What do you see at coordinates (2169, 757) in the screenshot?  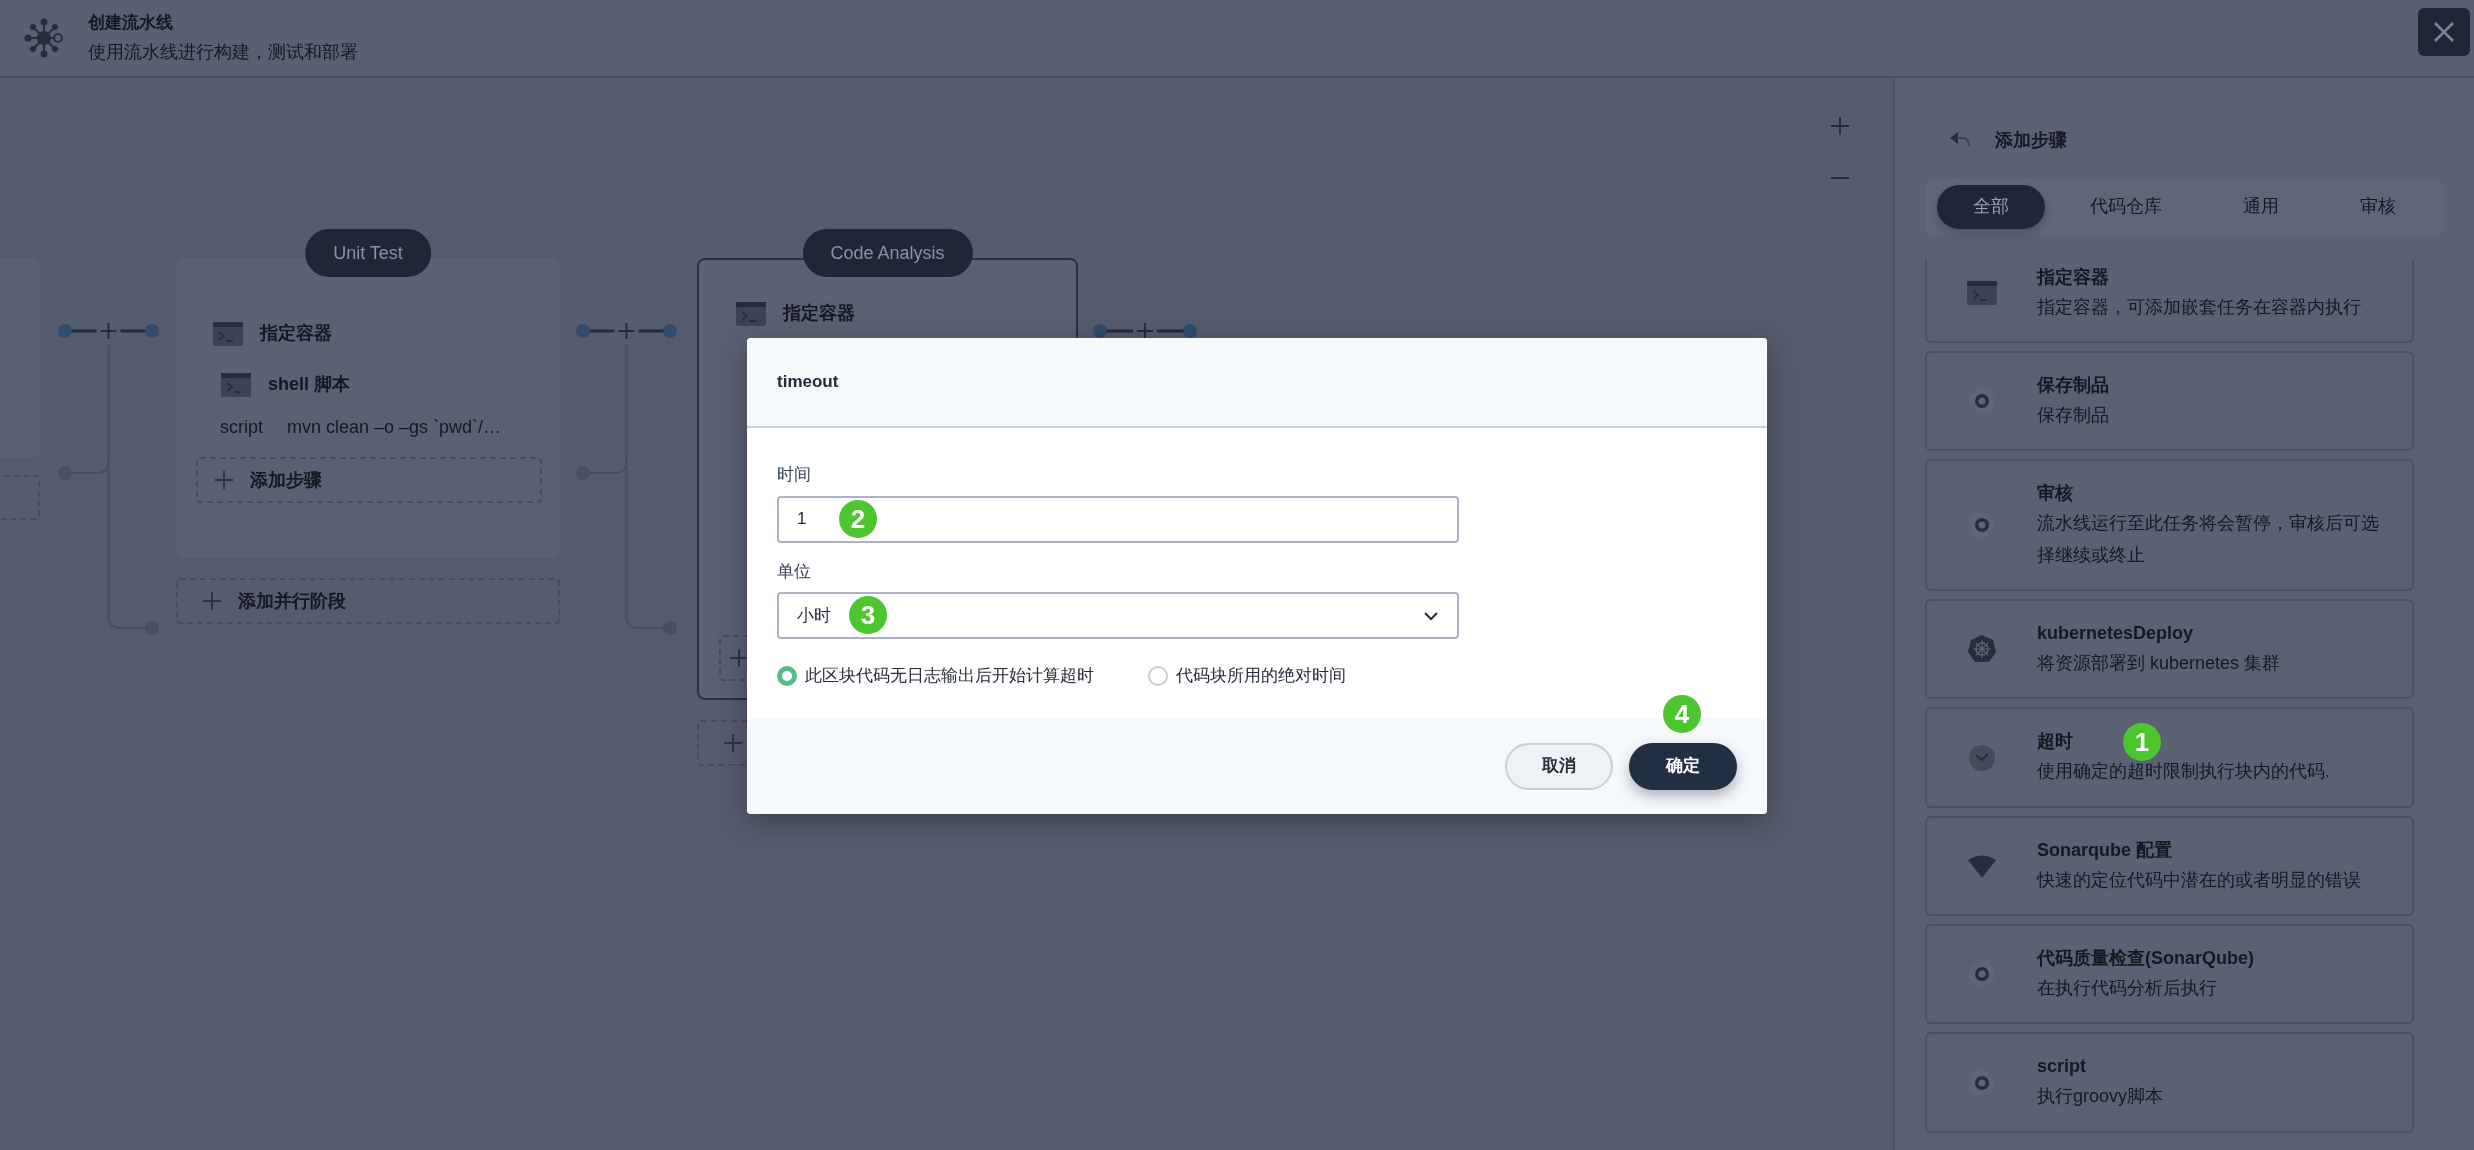 I see `step-type-card: 超时 使用确定的超时限制执行块内的代码. 1` at bounding box center [2169, 757].